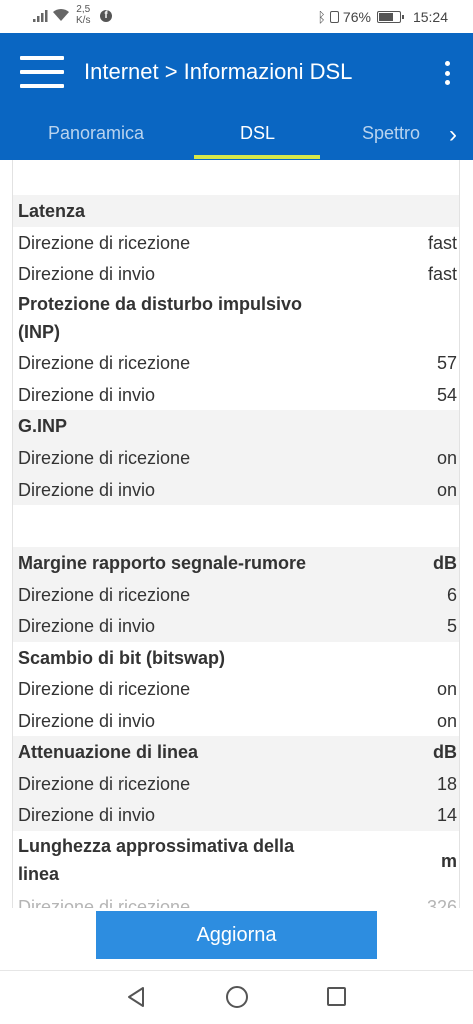 The height and width of the screenshot is (1024, 473). What do you see at coordinates (108, 752) in the screenshot?
I see `section-title: Attenuazione di linea` at bounding box center [108, 752].